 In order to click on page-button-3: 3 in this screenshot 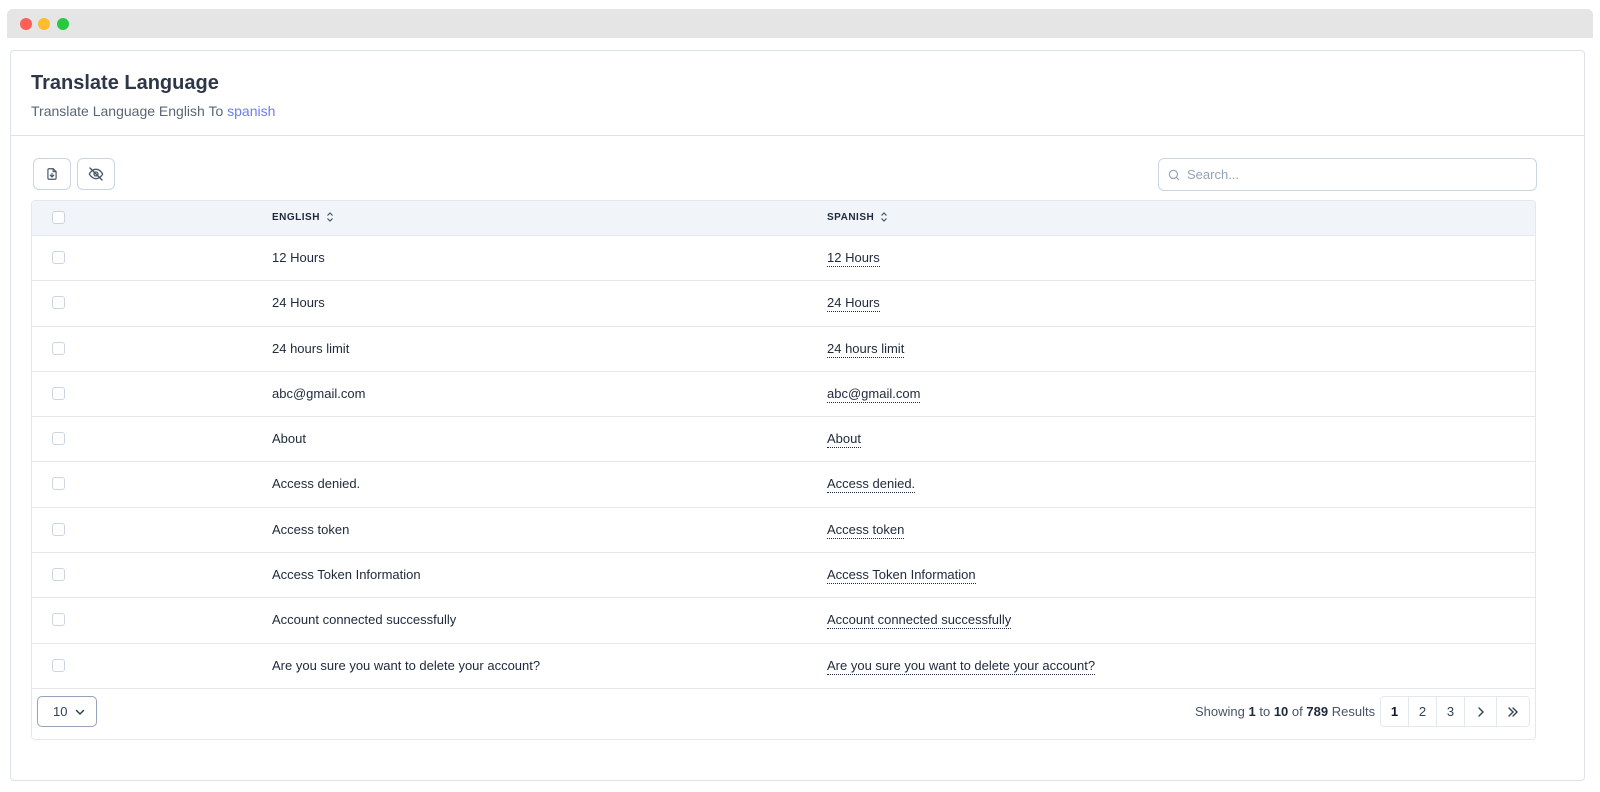, I will do `click(1451, 711)`.